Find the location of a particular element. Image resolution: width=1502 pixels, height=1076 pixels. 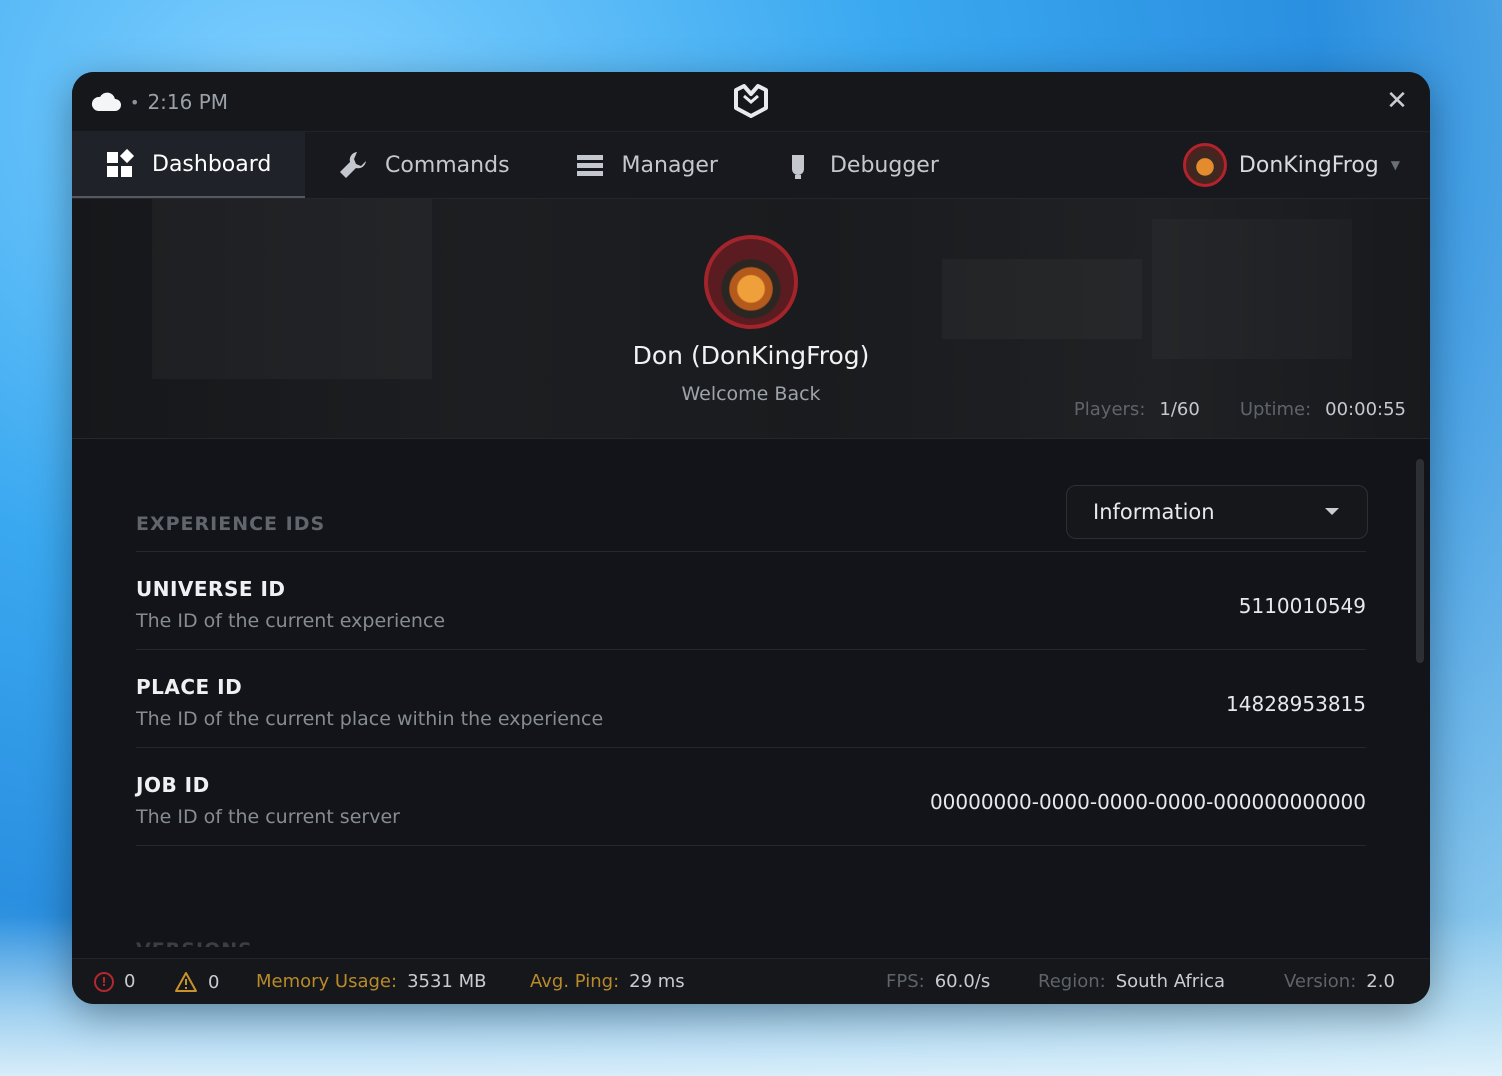

title-bar-status: • 2:16 PM is located at coordinates (159, 102).